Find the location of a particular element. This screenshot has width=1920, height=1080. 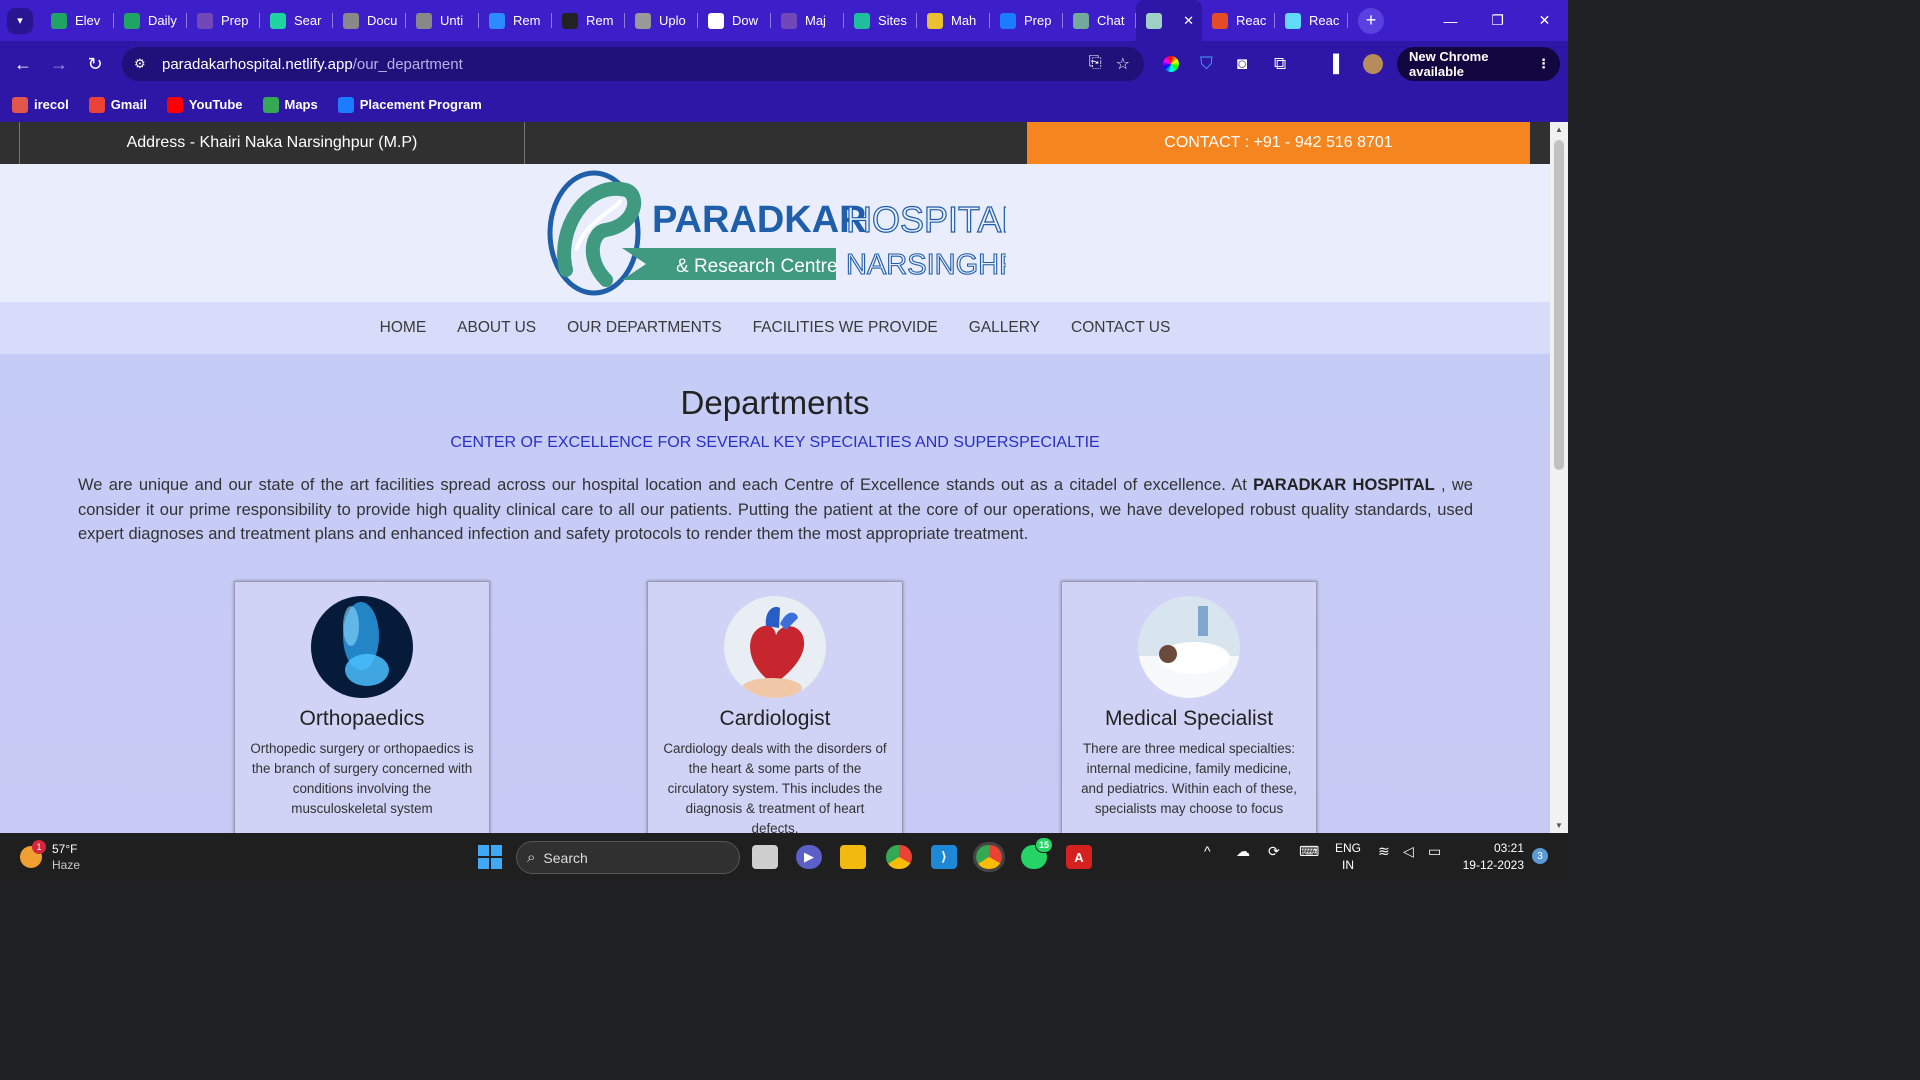

bookmark-item: YouTube is located at coordinates (204, 104).